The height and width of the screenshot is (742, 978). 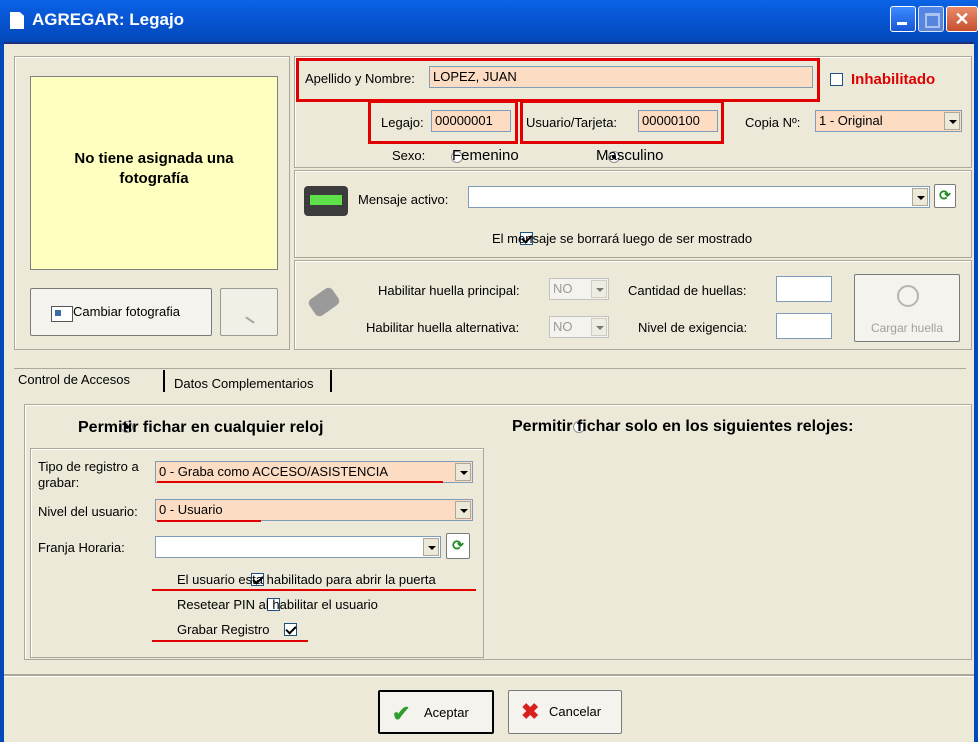 What do you see at coordinates (201, 427) in the screenshot?
I see `any-clock-label: Permitir fichar en cualquier reloj` at bounding box center [201, 427].